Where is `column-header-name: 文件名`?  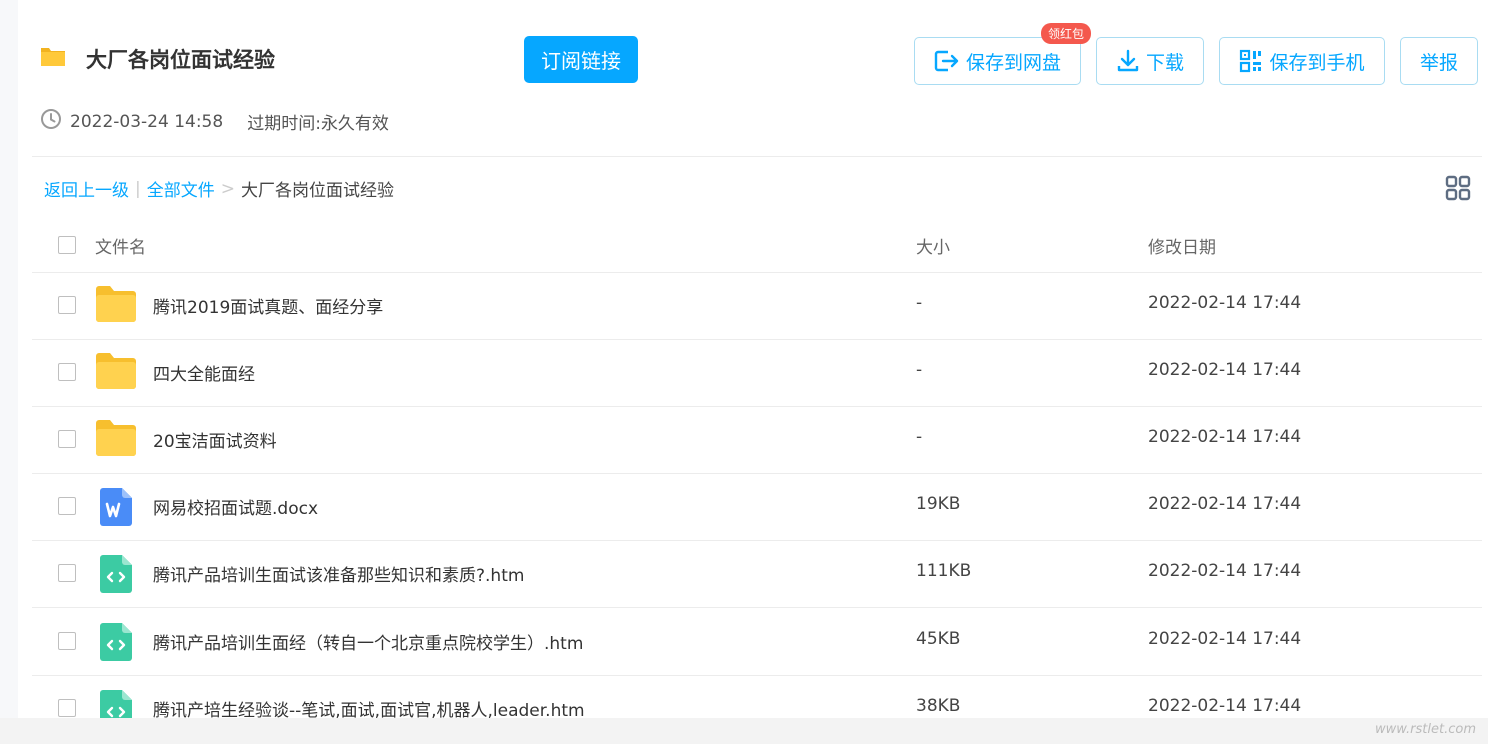 column-header-name: 文件名 is located at coordinates (120, 248).